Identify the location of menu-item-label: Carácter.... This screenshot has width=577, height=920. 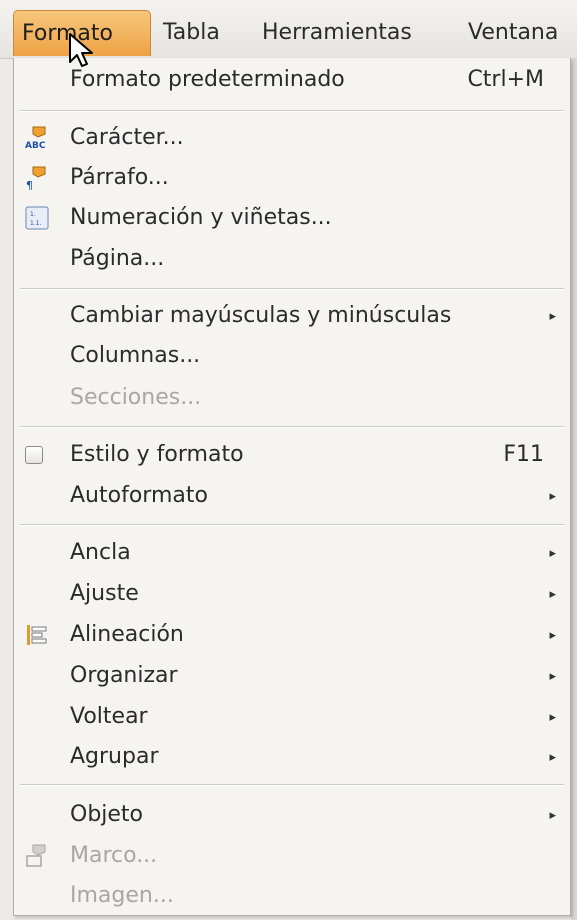
(127, 137).